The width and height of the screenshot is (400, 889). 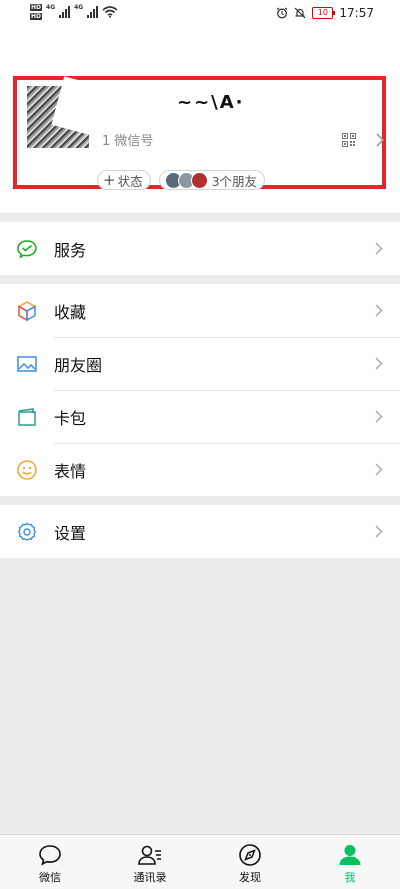 I want to click on battery-icon: 10, so click(x=324, y=13).